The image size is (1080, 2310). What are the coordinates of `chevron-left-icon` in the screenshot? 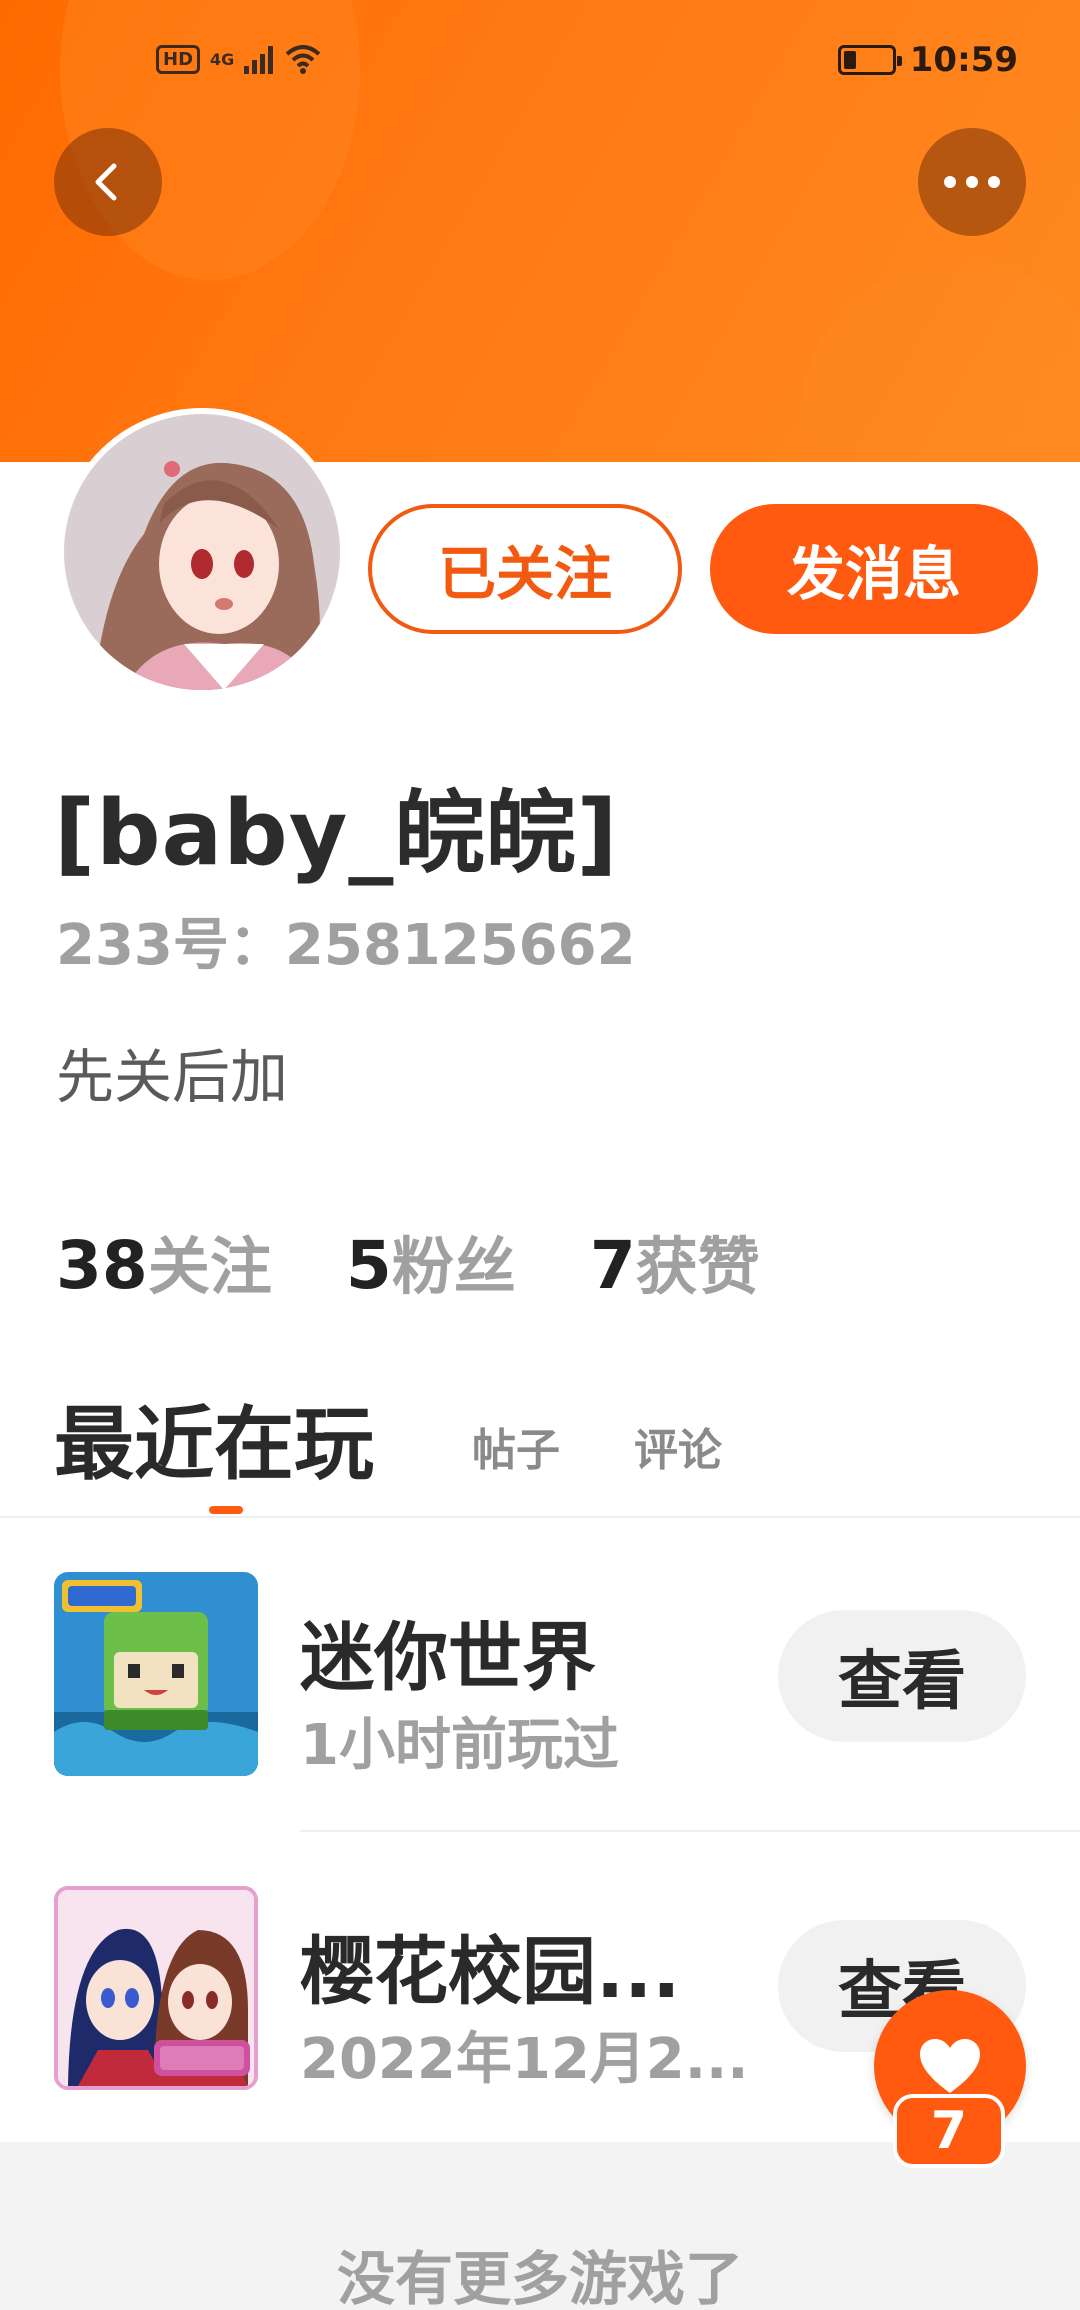 It's located at (106, 182).